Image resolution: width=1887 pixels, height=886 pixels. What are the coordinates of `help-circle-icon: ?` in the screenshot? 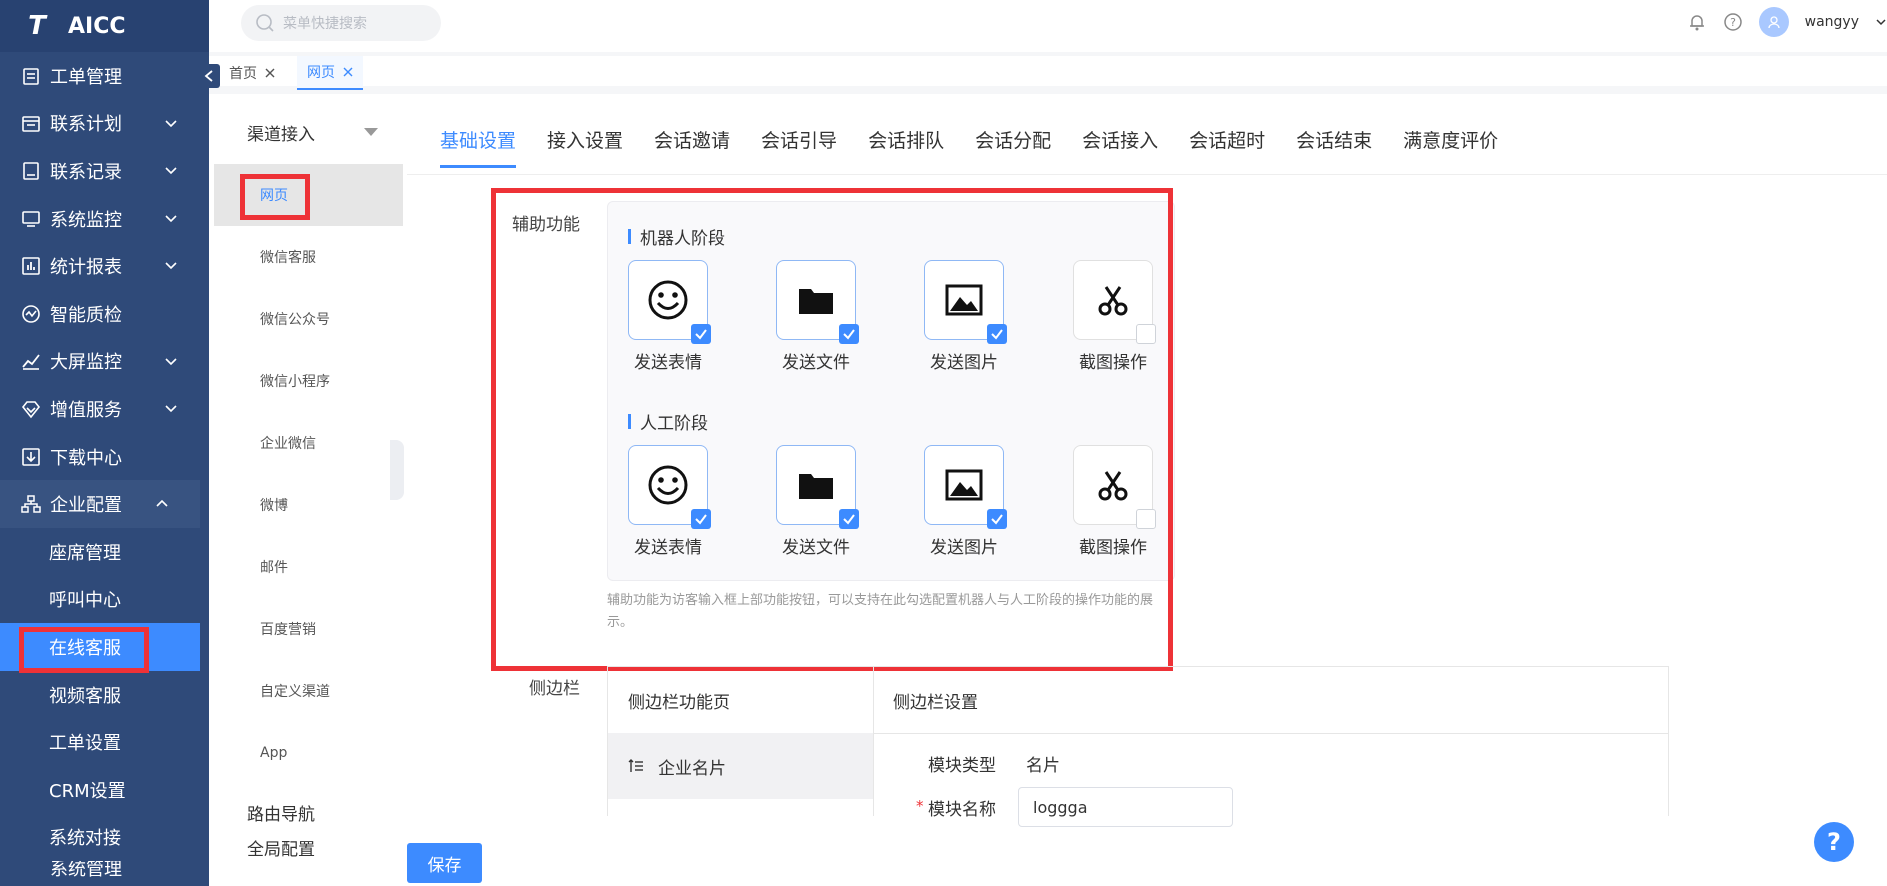 It's located at (1733, 22).